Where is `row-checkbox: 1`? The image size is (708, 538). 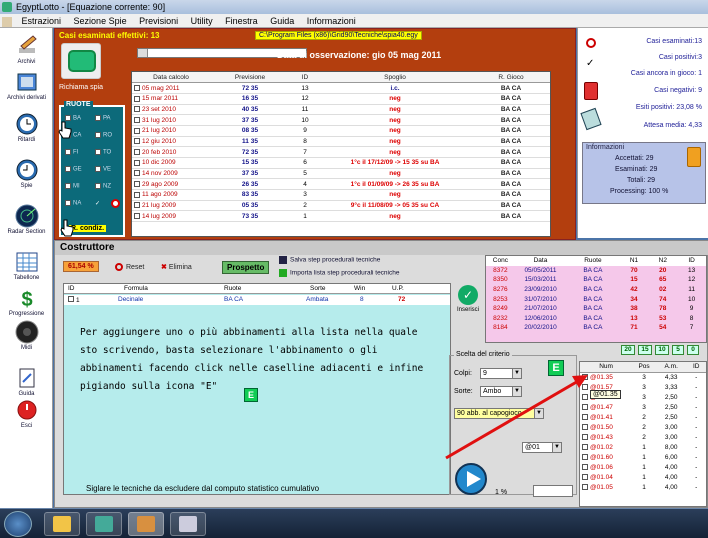
row-checkbox: 1 is located at coordinates (74, 300).